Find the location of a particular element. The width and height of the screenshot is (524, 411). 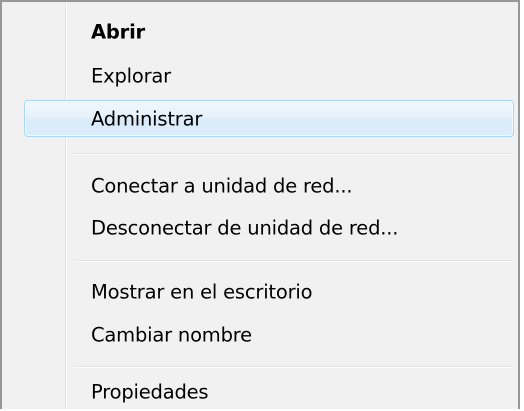

menu-item-label: Abrir is located at coordinates (118, 32).